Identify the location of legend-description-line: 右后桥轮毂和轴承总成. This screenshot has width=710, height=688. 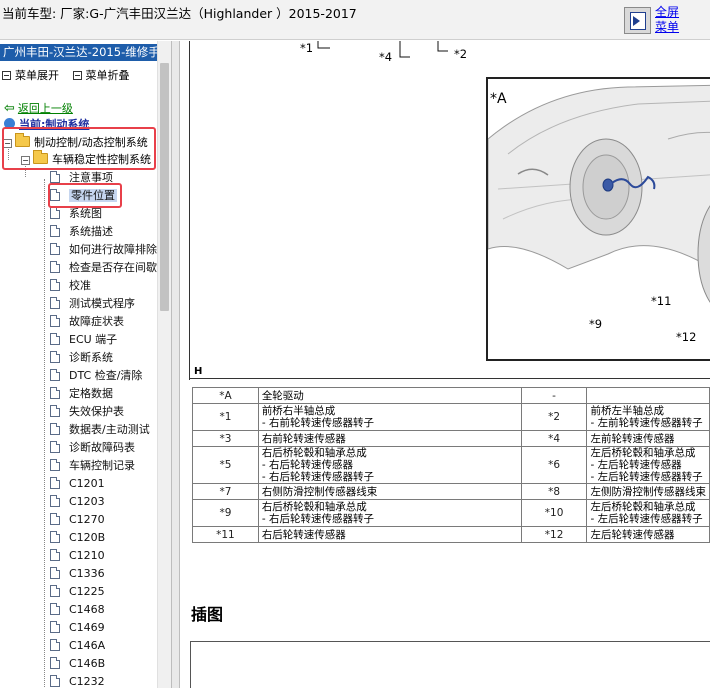
(314, 507).